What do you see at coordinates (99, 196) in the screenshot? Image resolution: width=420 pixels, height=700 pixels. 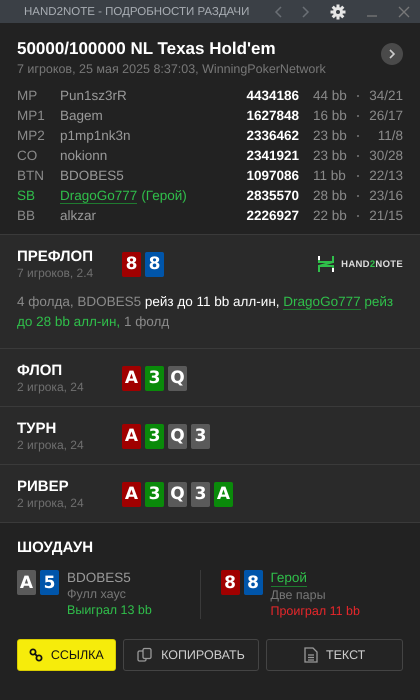 I see `player-name: DragoGo777` at bounding box center [99, 196].